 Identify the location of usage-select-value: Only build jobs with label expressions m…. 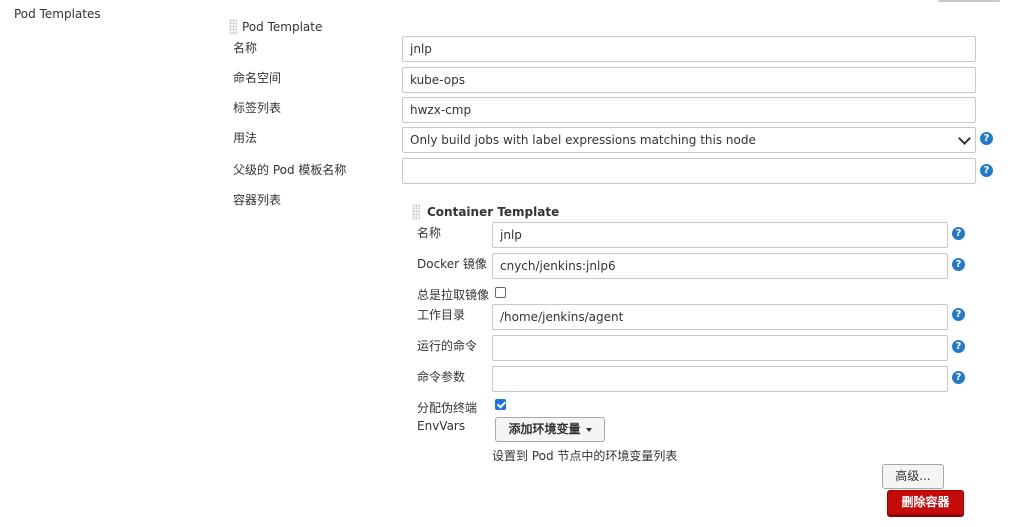
(583, 140).